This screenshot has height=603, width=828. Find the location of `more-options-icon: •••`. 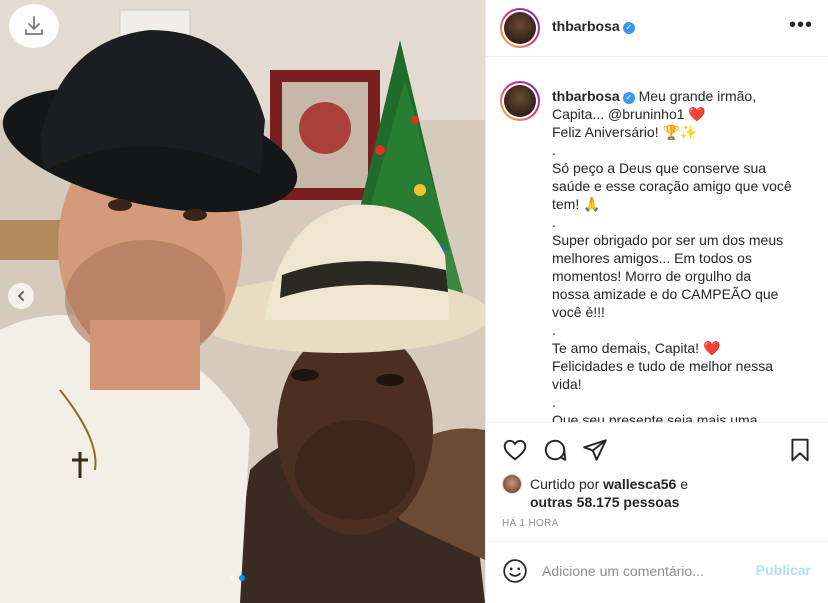

more-options-icon: ••• is located at coordinates (801, 25).